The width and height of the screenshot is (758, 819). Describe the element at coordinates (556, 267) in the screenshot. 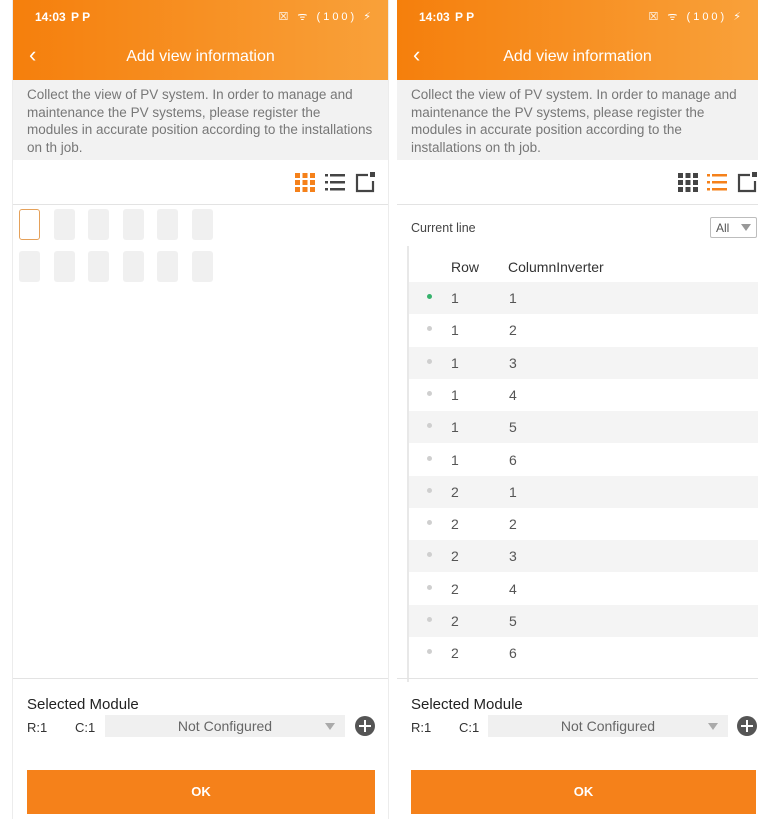

I see `column-inverter-header: ColumnInverter` at that location.